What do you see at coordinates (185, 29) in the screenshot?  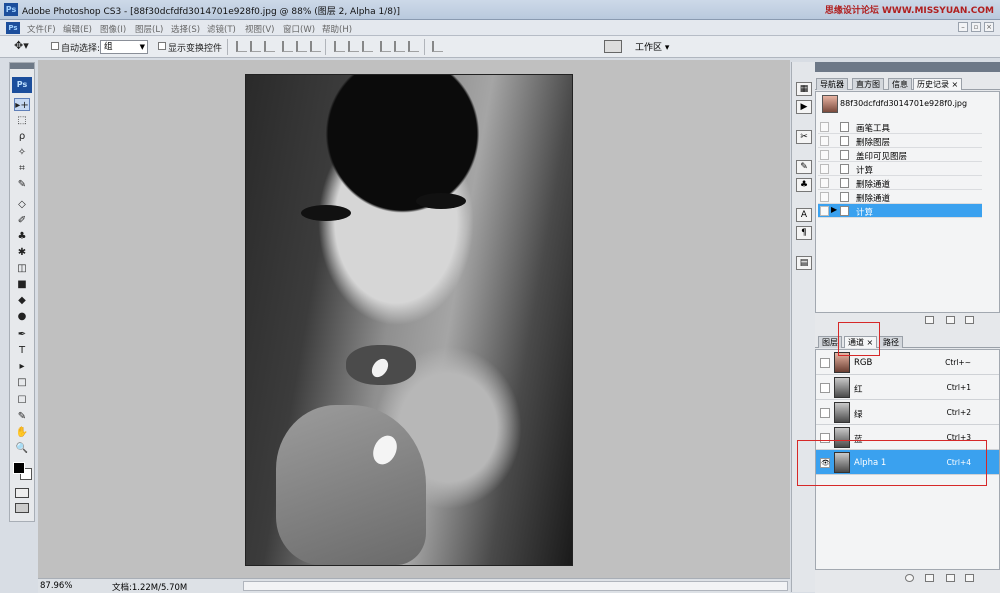 I see `menu-select: 选择(S)` at bounding box center [185, 29].